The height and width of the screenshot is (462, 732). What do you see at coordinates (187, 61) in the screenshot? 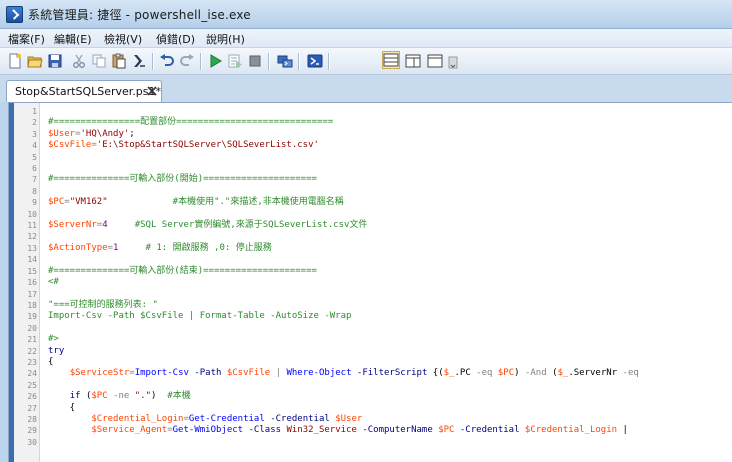
I see `redo-icon` at bounding box center [187, 61].